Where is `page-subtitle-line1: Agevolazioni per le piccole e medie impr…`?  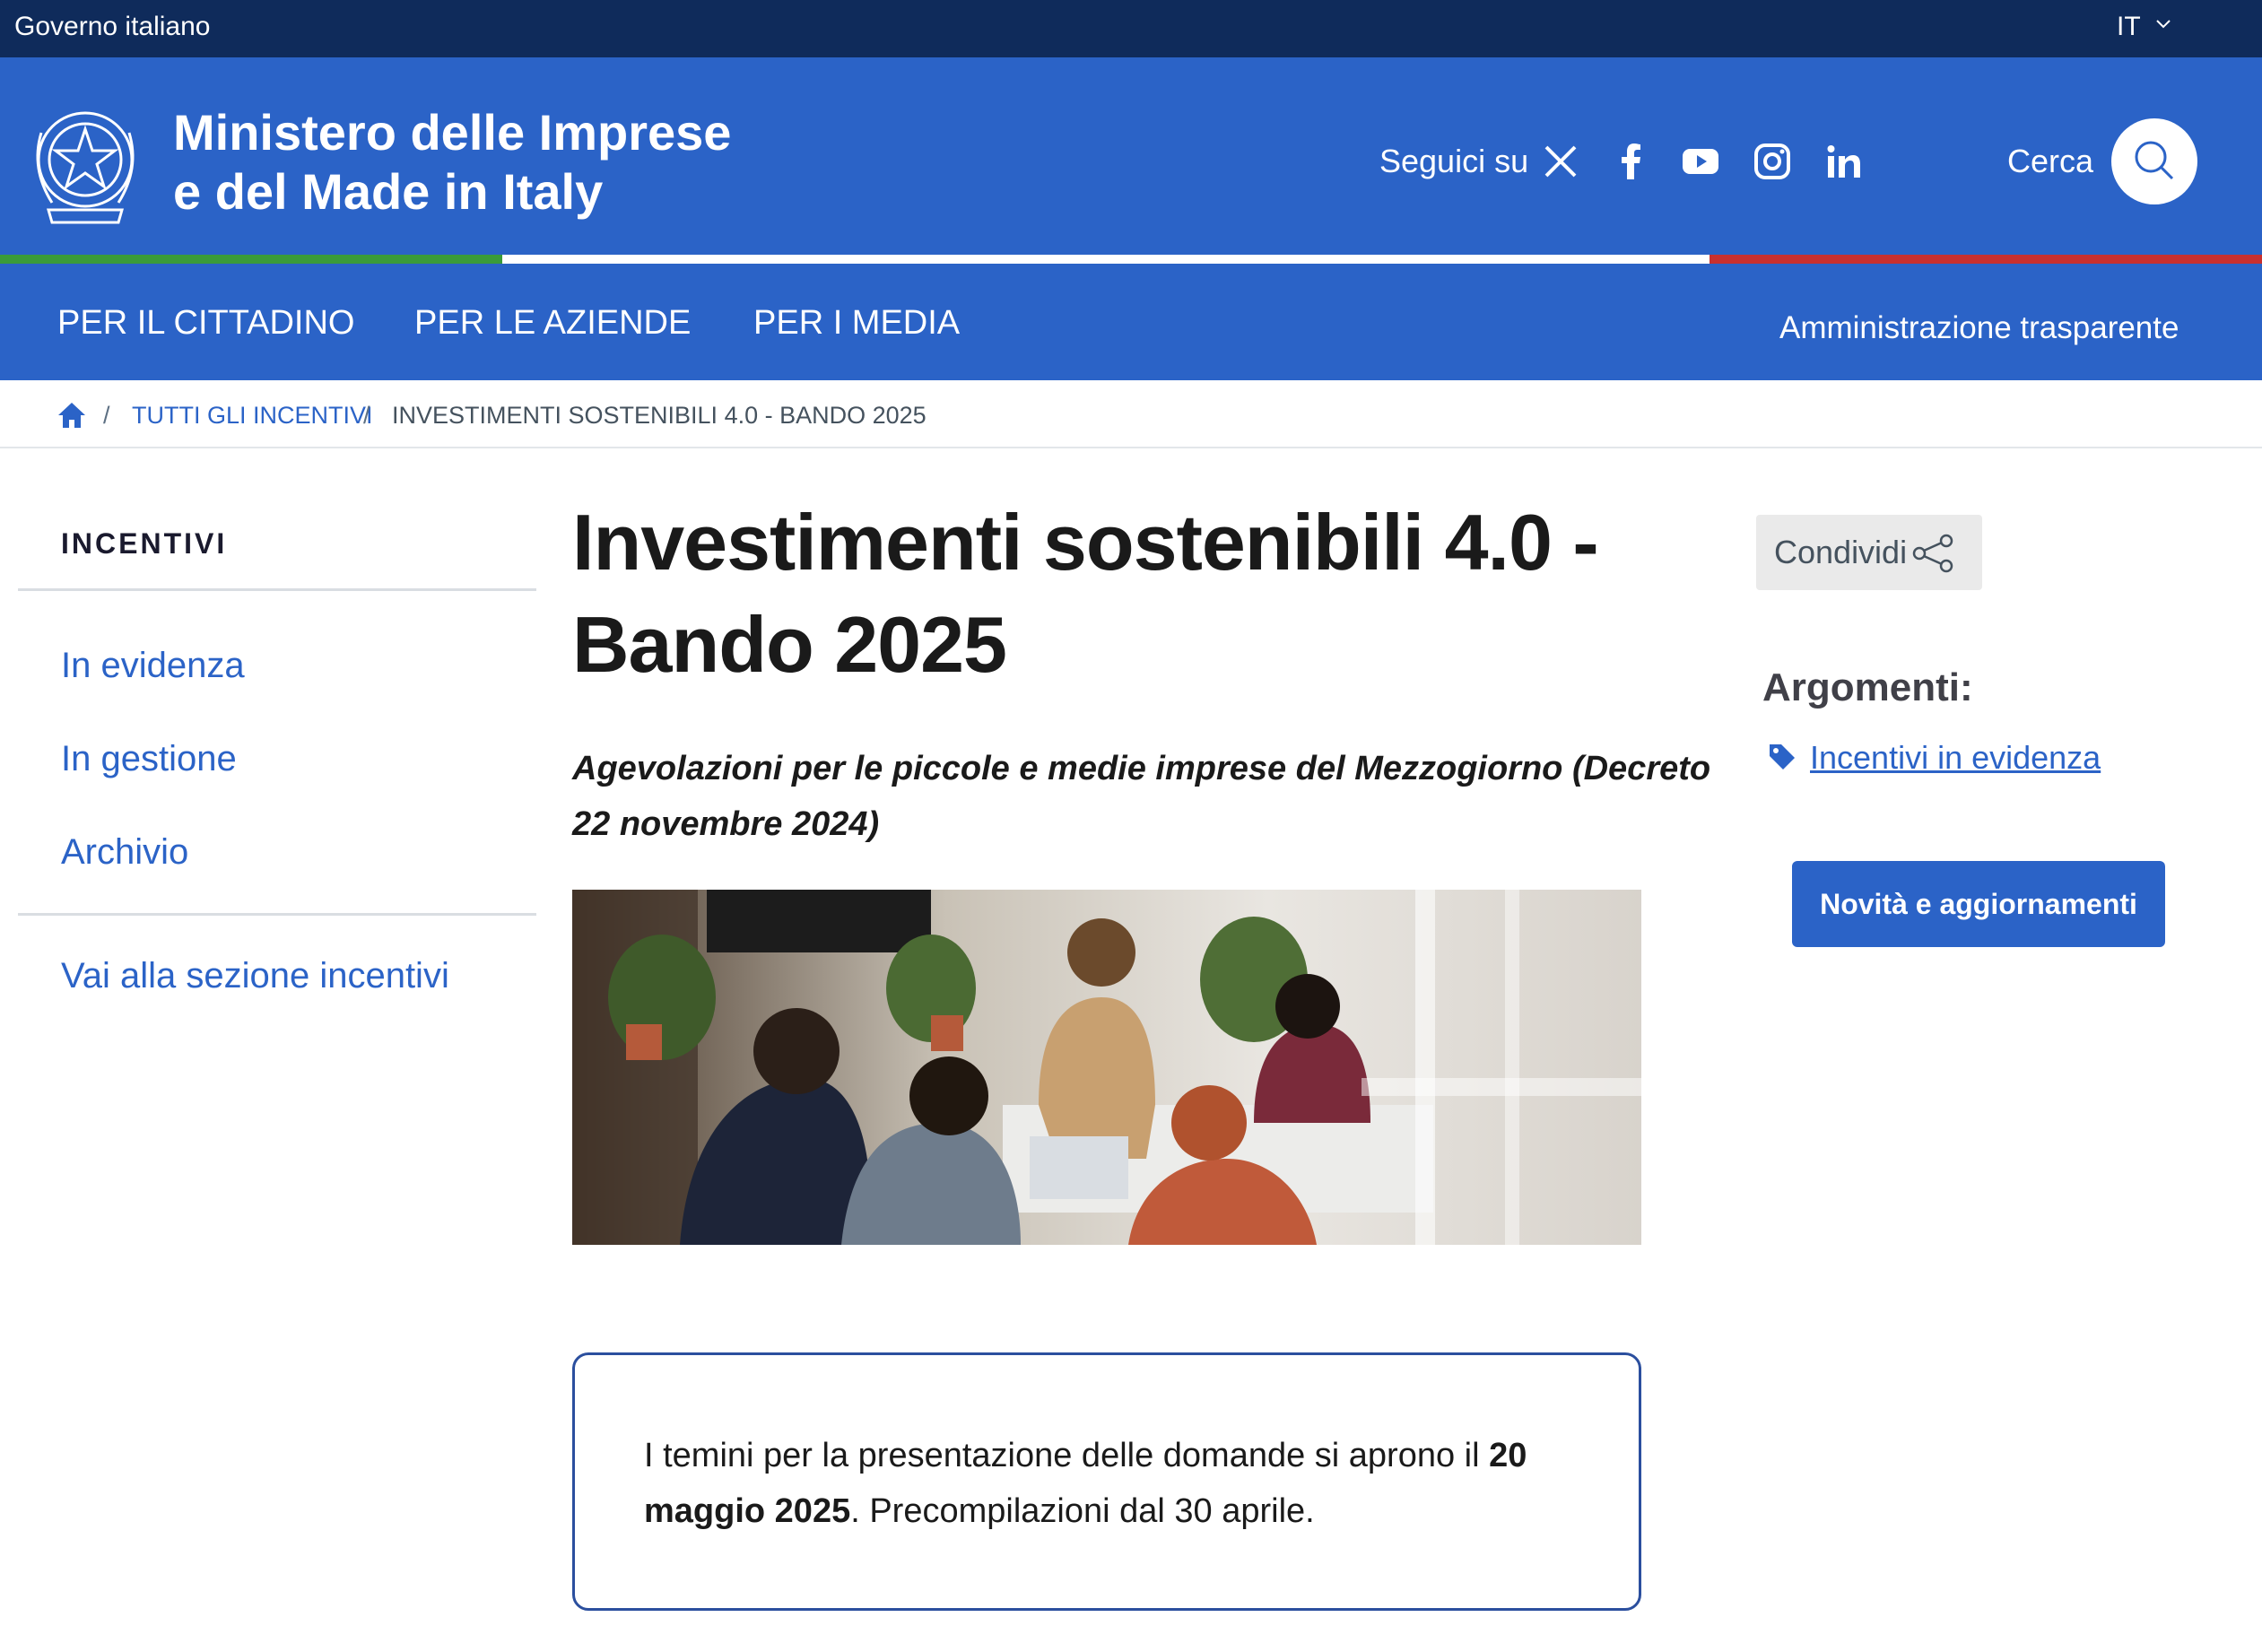
page-subtitle-line1: Agevolazioni per le piccole e medie impr… is located at coordinates (1141, 768).